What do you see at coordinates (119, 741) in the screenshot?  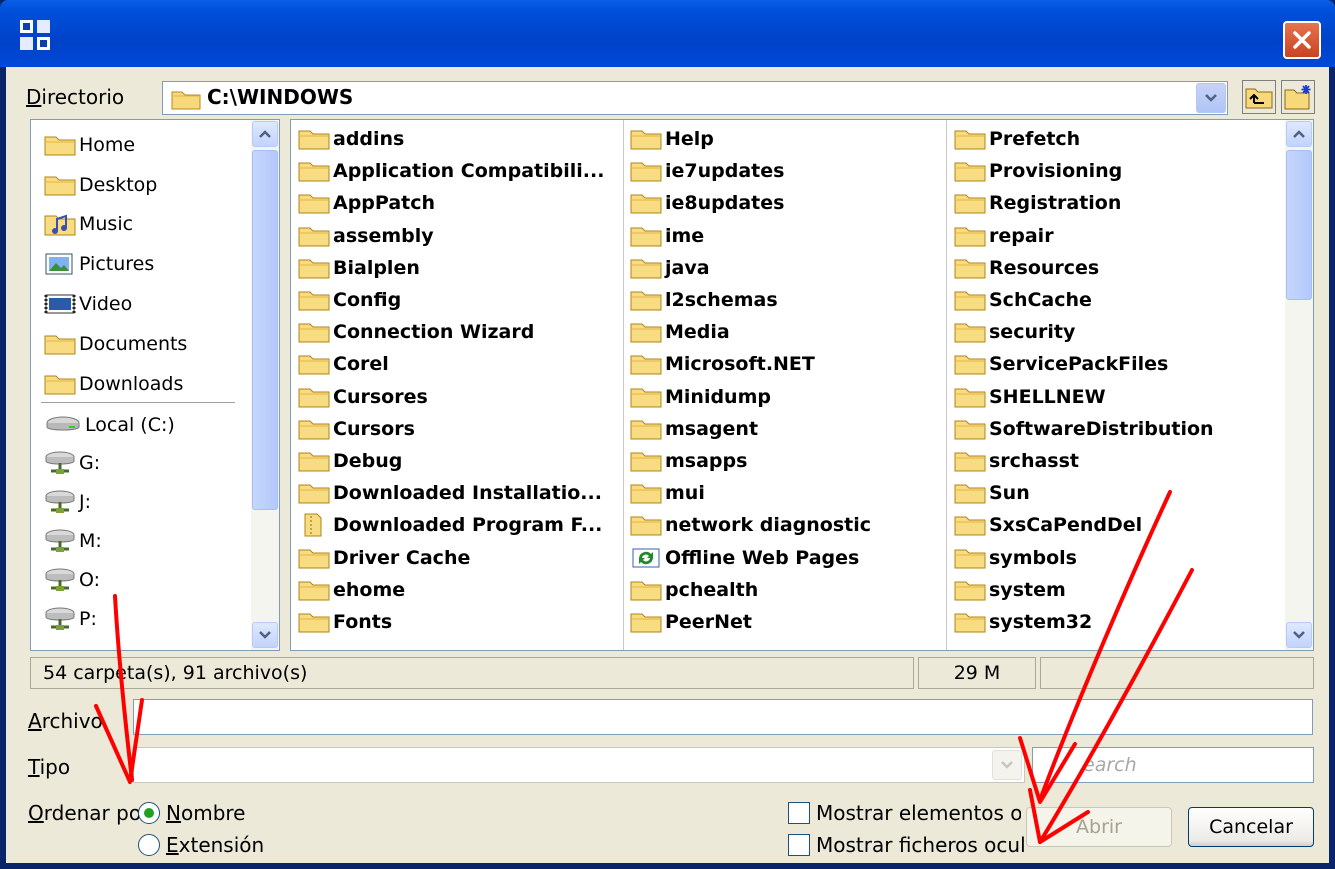 I see `annotation-arrow-sort-head` at bounding box center [119, 741].